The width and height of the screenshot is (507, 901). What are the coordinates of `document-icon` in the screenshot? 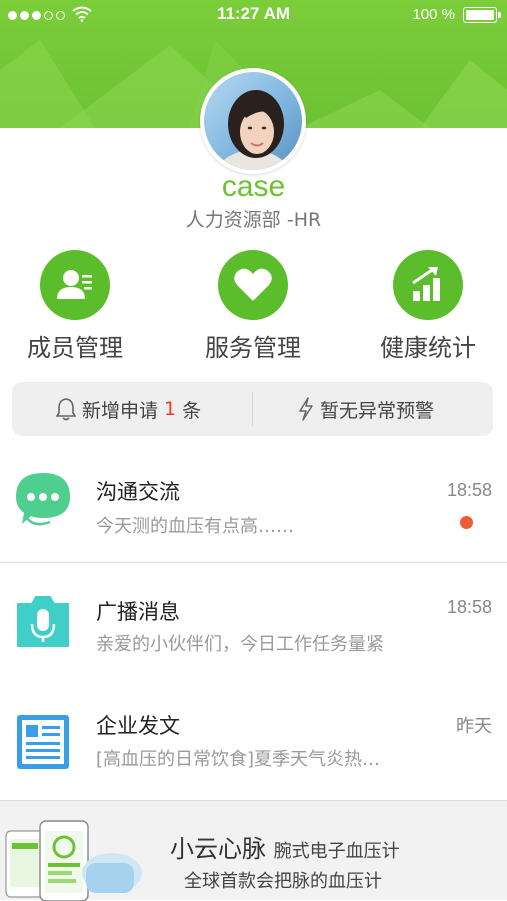 It's located at (43, 742).